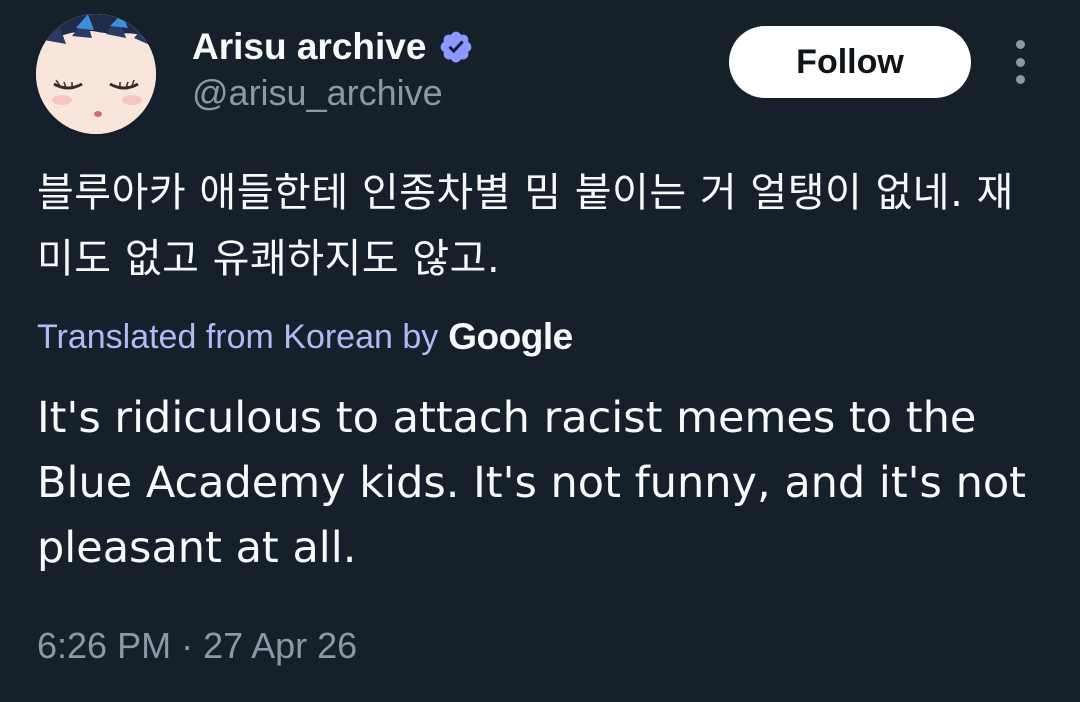  What do you see at coordinates (456, 47) in the screenshot?
I see `verified-badge-icon` at bounding box center [456, 47].